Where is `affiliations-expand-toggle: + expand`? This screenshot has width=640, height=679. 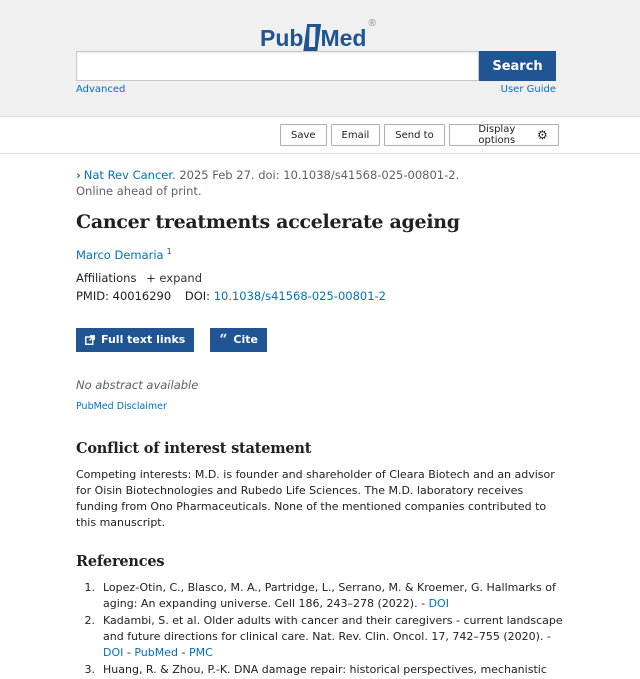
affiliations-expand-toggle: + expand is located at coordinates (174, 278).